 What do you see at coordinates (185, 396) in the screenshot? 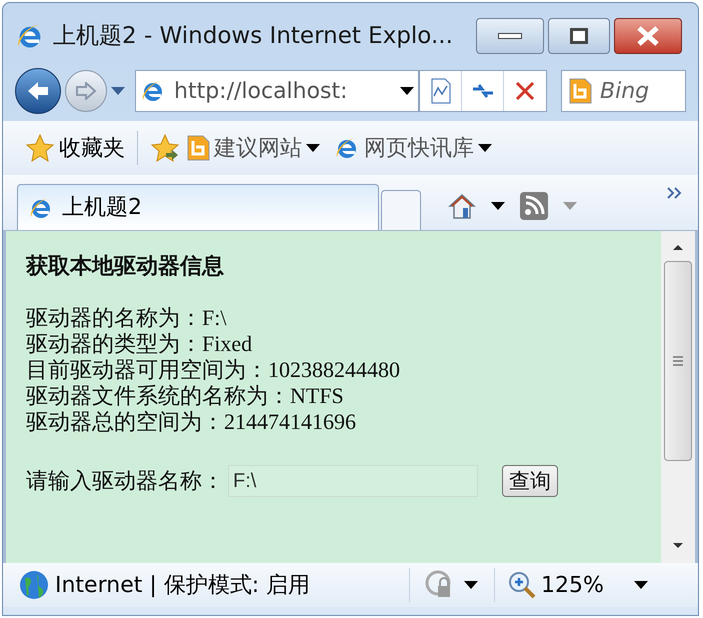
I see `info-line: 驱动器文件系统的名称为：NTFS` at bounding box center [185, 396].